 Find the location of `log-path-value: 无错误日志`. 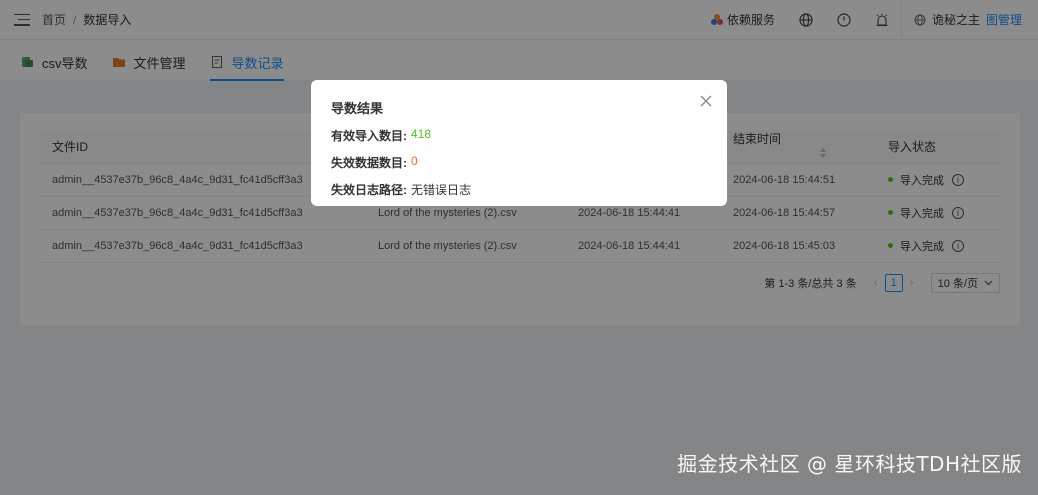

log-path-value: 无错误日志 is located at coordinates (441, 190).